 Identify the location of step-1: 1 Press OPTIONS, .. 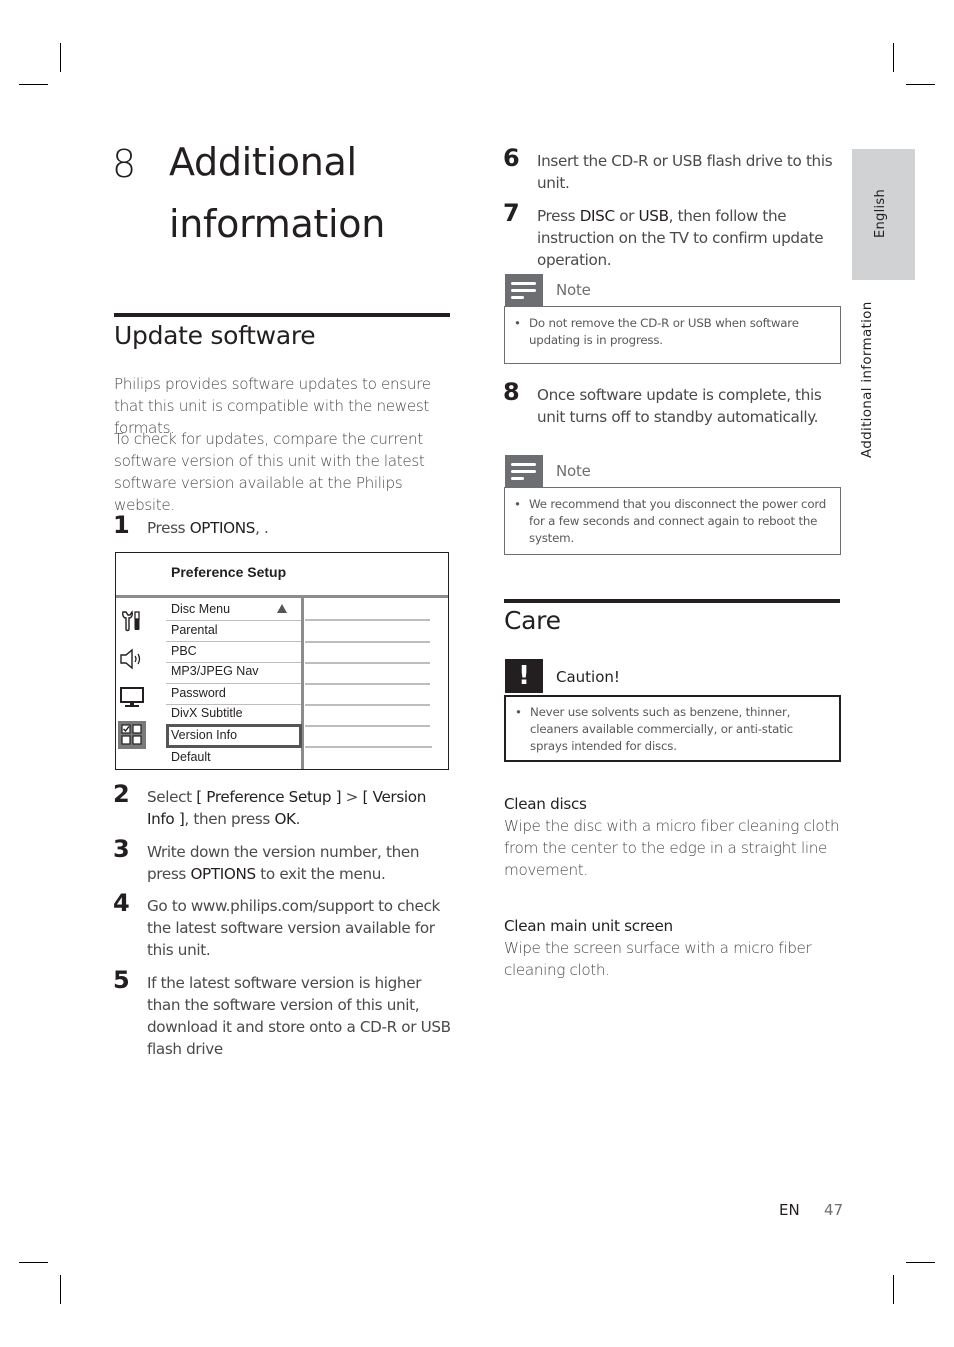
(283, 526).